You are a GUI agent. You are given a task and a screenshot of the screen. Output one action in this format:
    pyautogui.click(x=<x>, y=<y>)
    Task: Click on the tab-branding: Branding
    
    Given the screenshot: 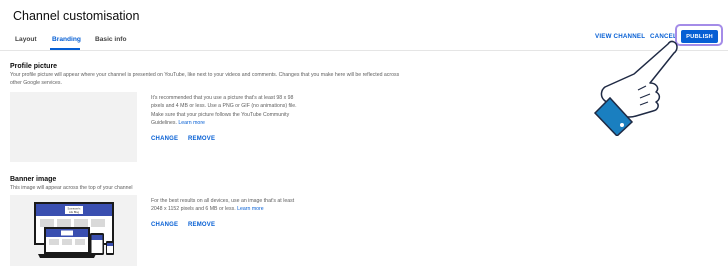 What is the action you would take?
    pyautogui.click(x=66, y=39)
    